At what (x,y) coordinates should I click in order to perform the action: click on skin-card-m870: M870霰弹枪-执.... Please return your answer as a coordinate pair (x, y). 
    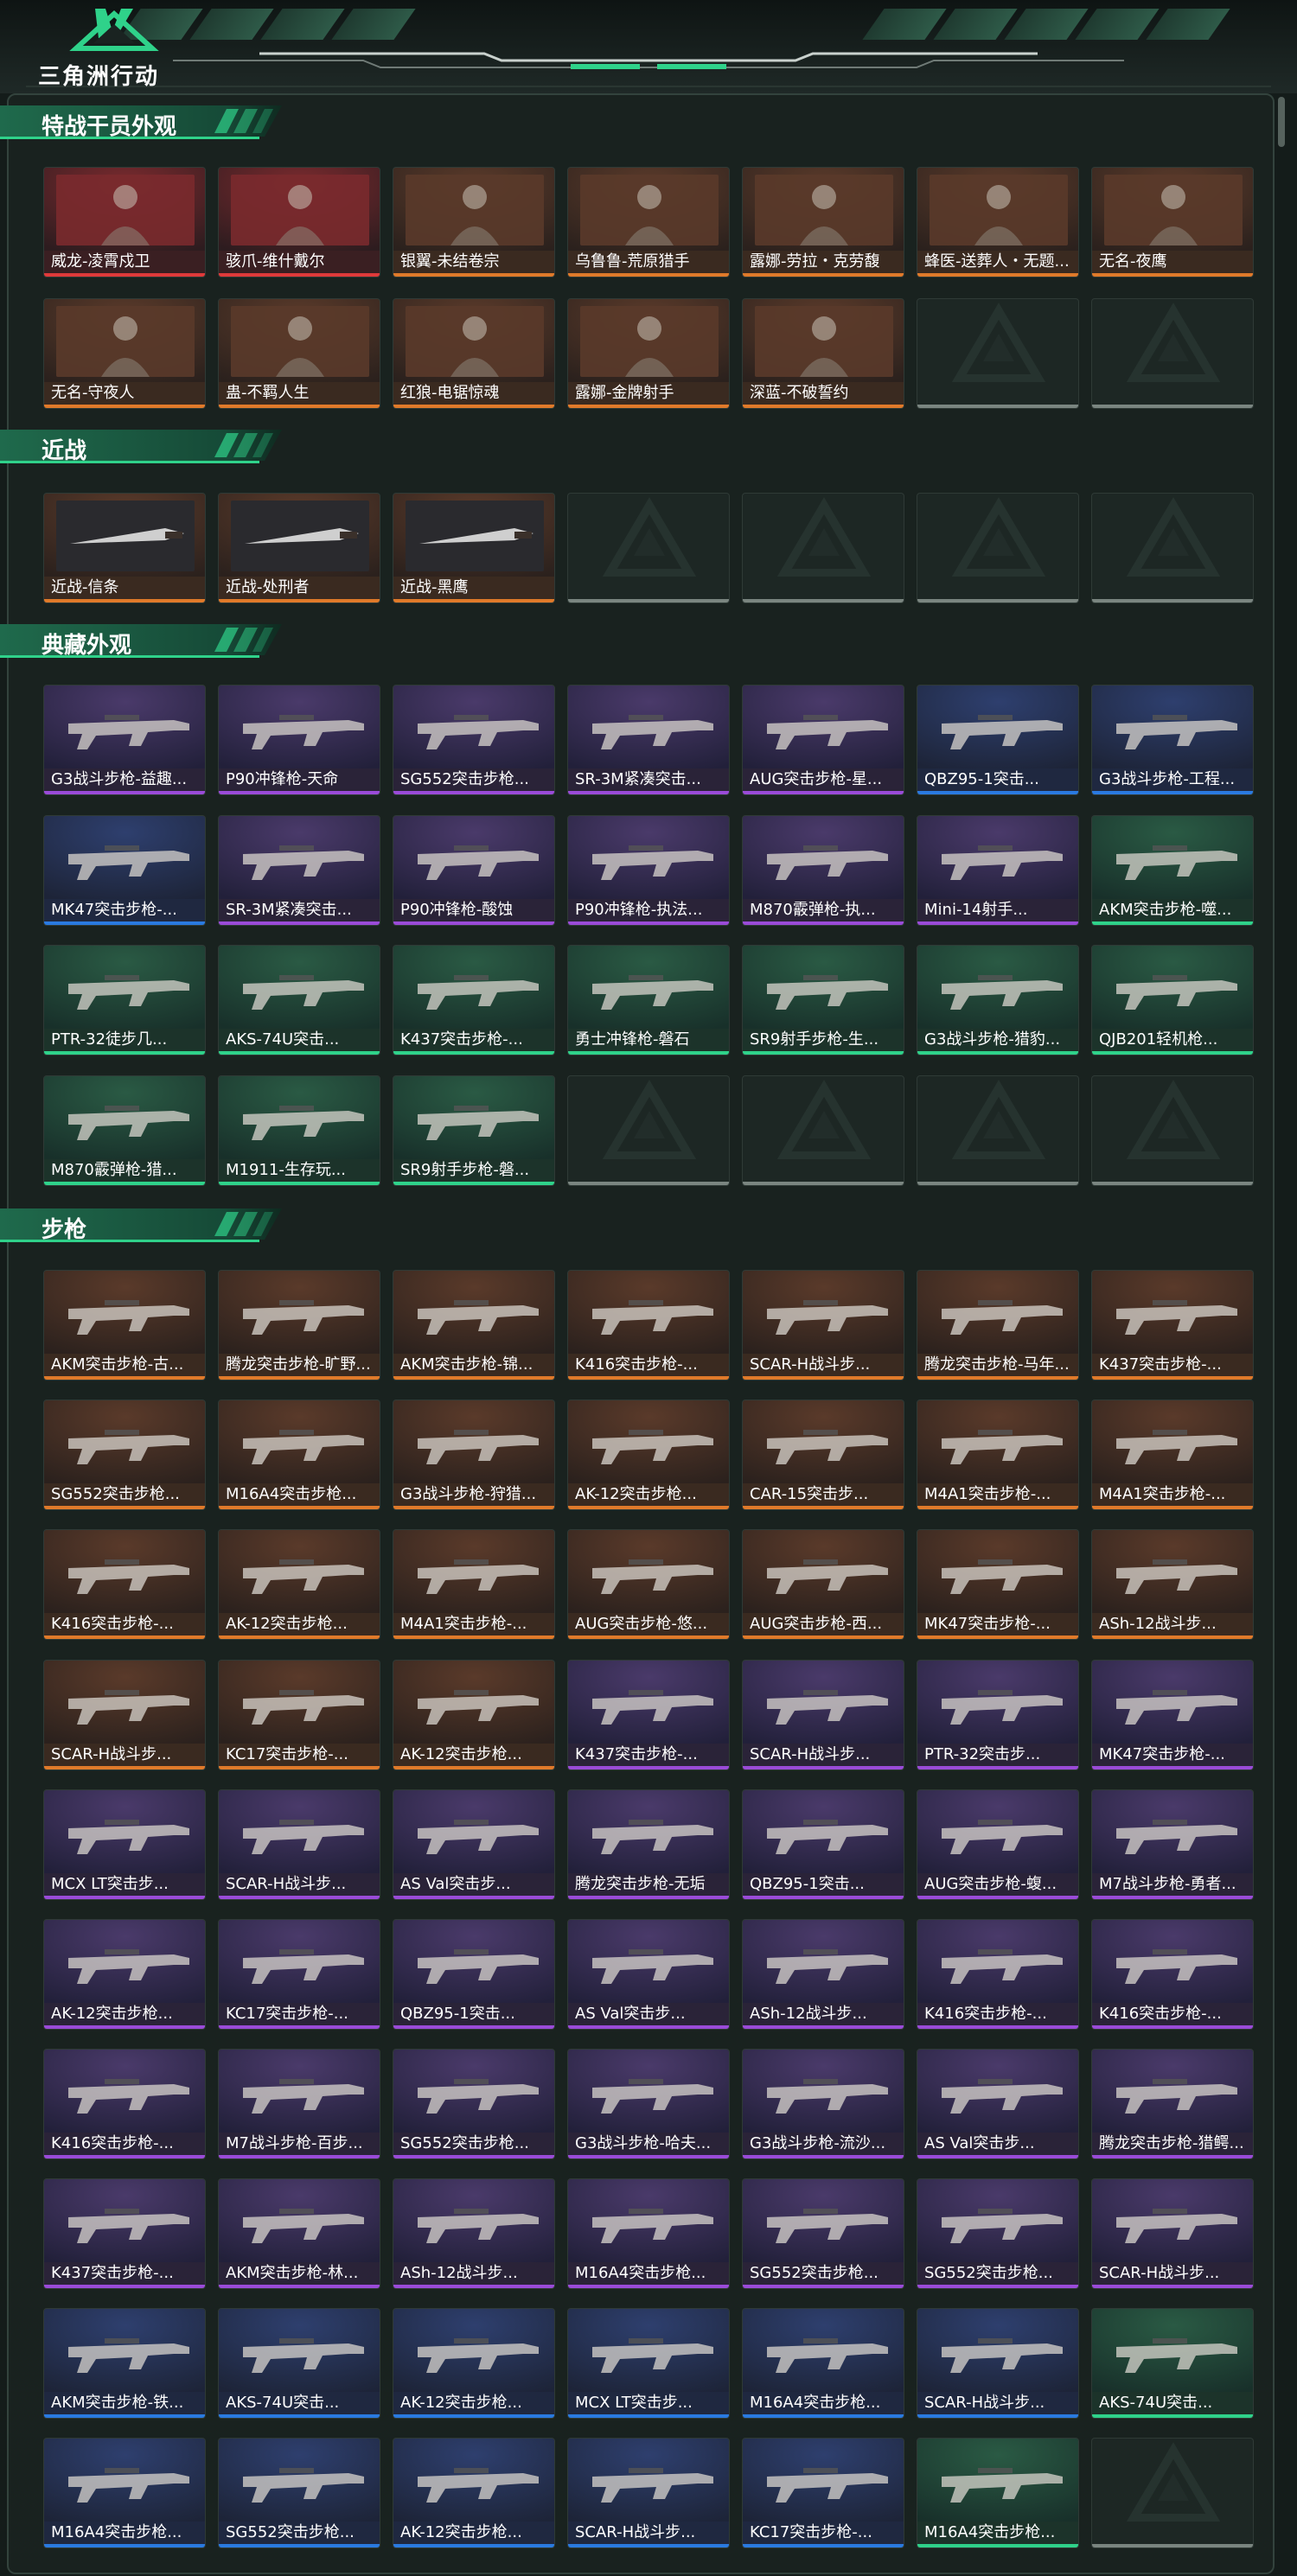
    Looking at the image, I should click on (823, 870).